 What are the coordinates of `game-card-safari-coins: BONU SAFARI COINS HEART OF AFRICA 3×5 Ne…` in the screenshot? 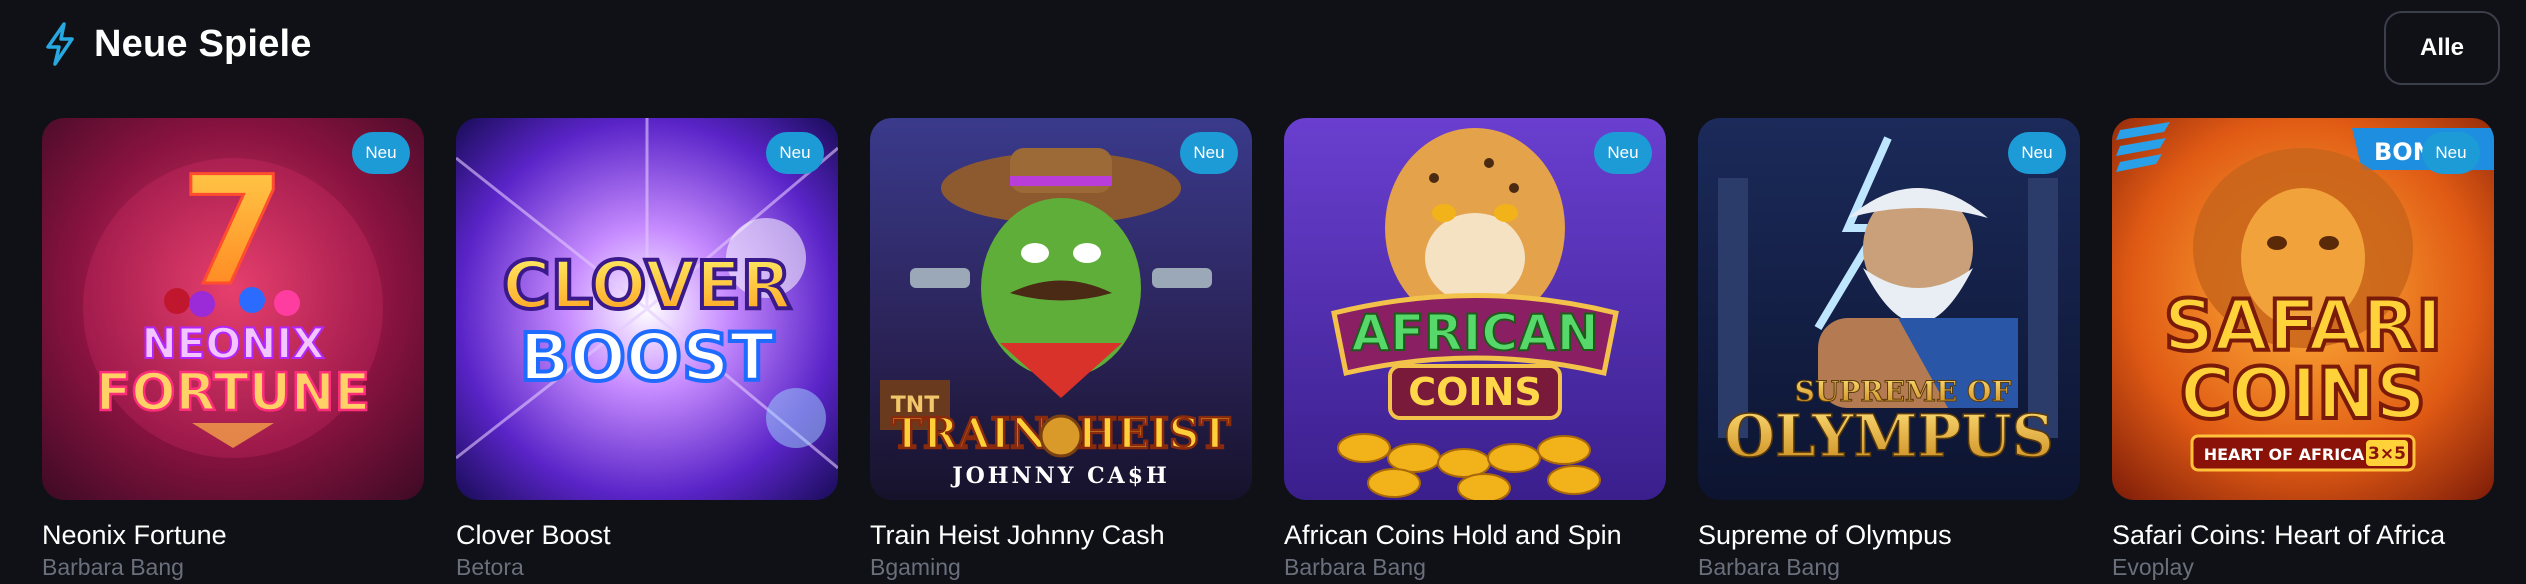 It's located at (2303, 351).